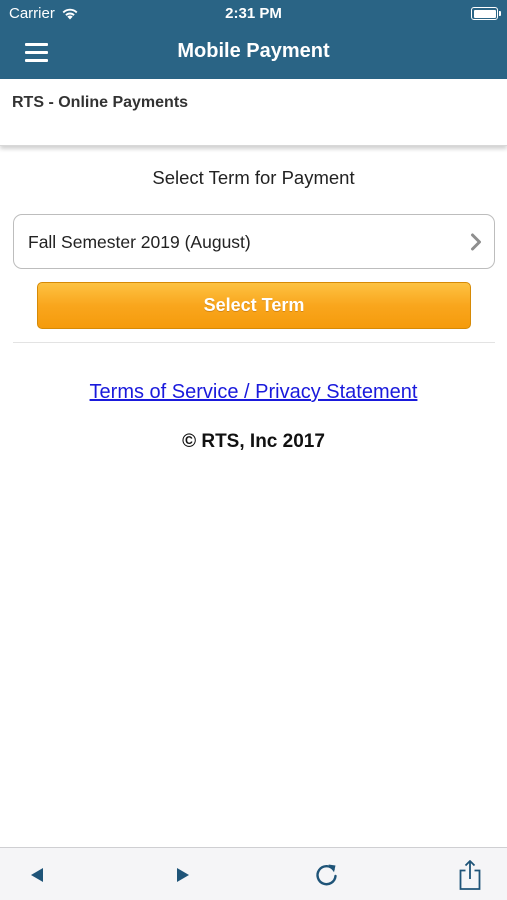  What do you see at coordinates (253, 441) in the screenshot?
I see `copyright-text: © RTS, Inc 2017` at bounding box center [253, 441].